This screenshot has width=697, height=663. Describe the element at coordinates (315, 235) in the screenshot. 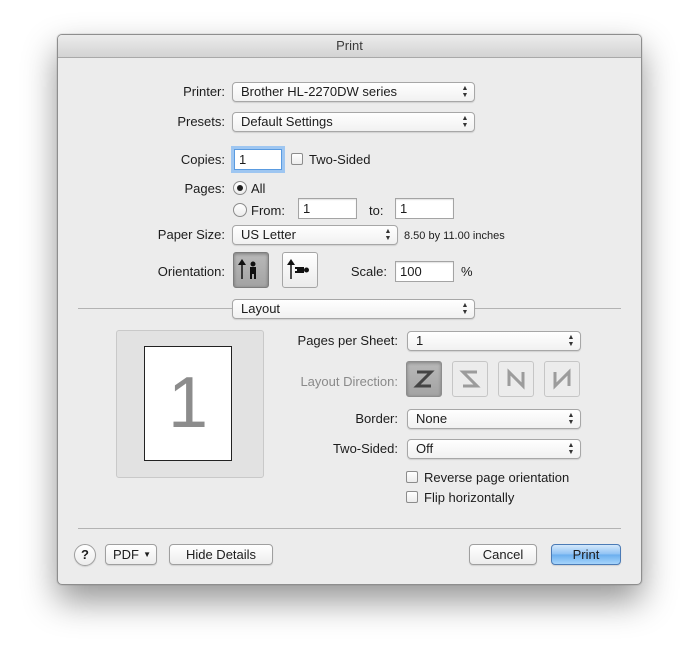

I see `paper-size-popup: US Letter ▲ ▼` at that location.